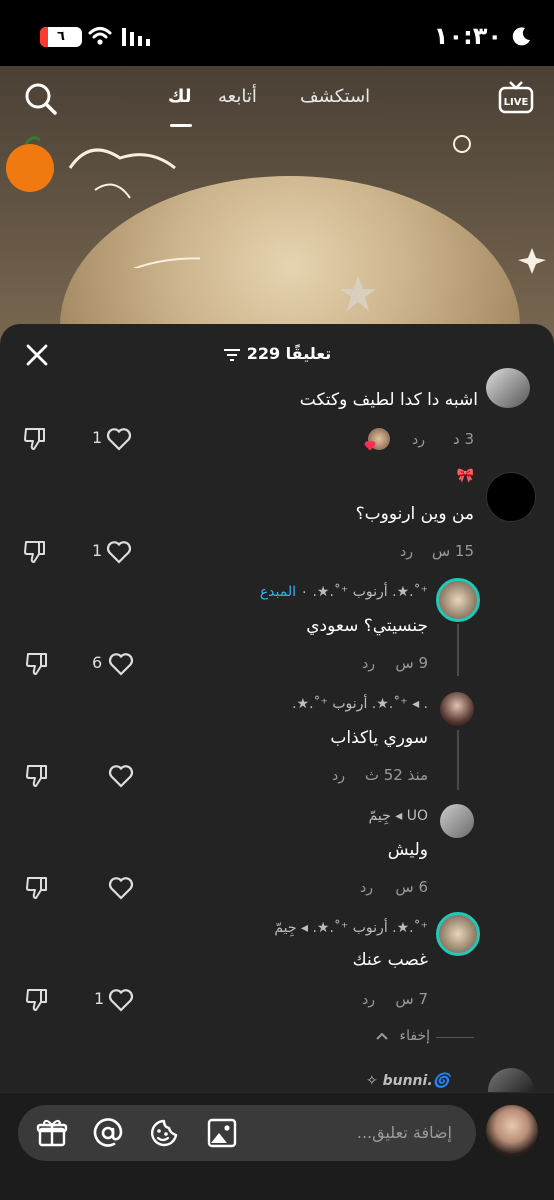 The image size is (554, 1200). I want to click on comment-text: جنسيتي؟ سعودي, so click(367, 626).